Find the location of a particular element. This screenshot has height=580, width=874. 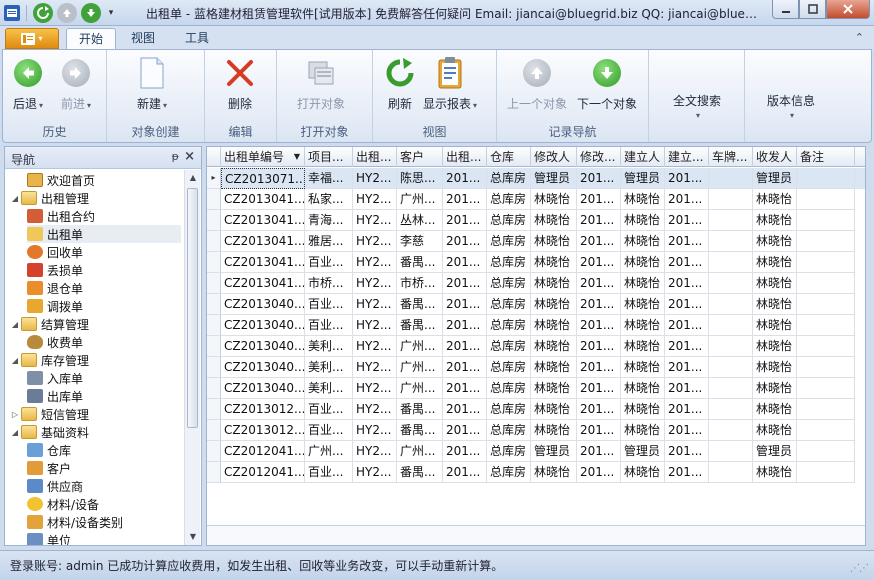

nav-item: 供应商 is located at coordinates (104, 486).